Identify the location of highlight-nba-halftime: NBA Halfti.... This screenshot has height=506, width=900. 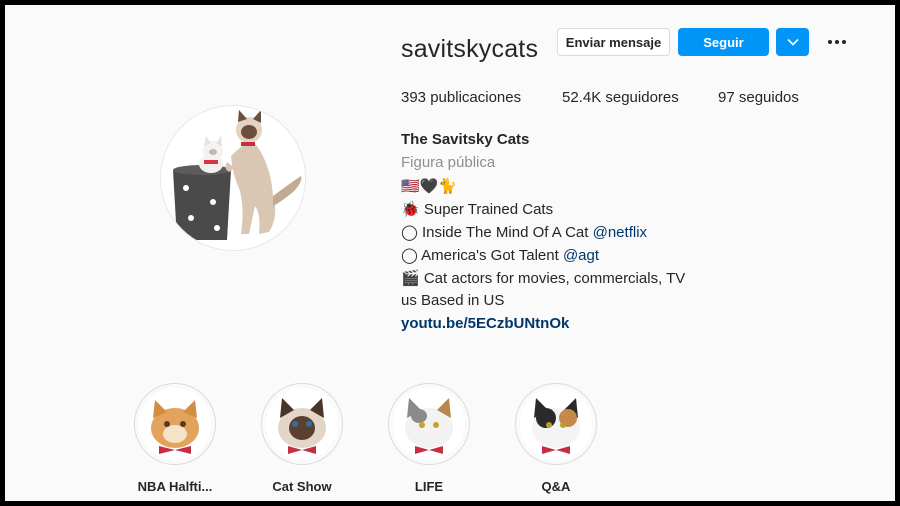
(175, 438).